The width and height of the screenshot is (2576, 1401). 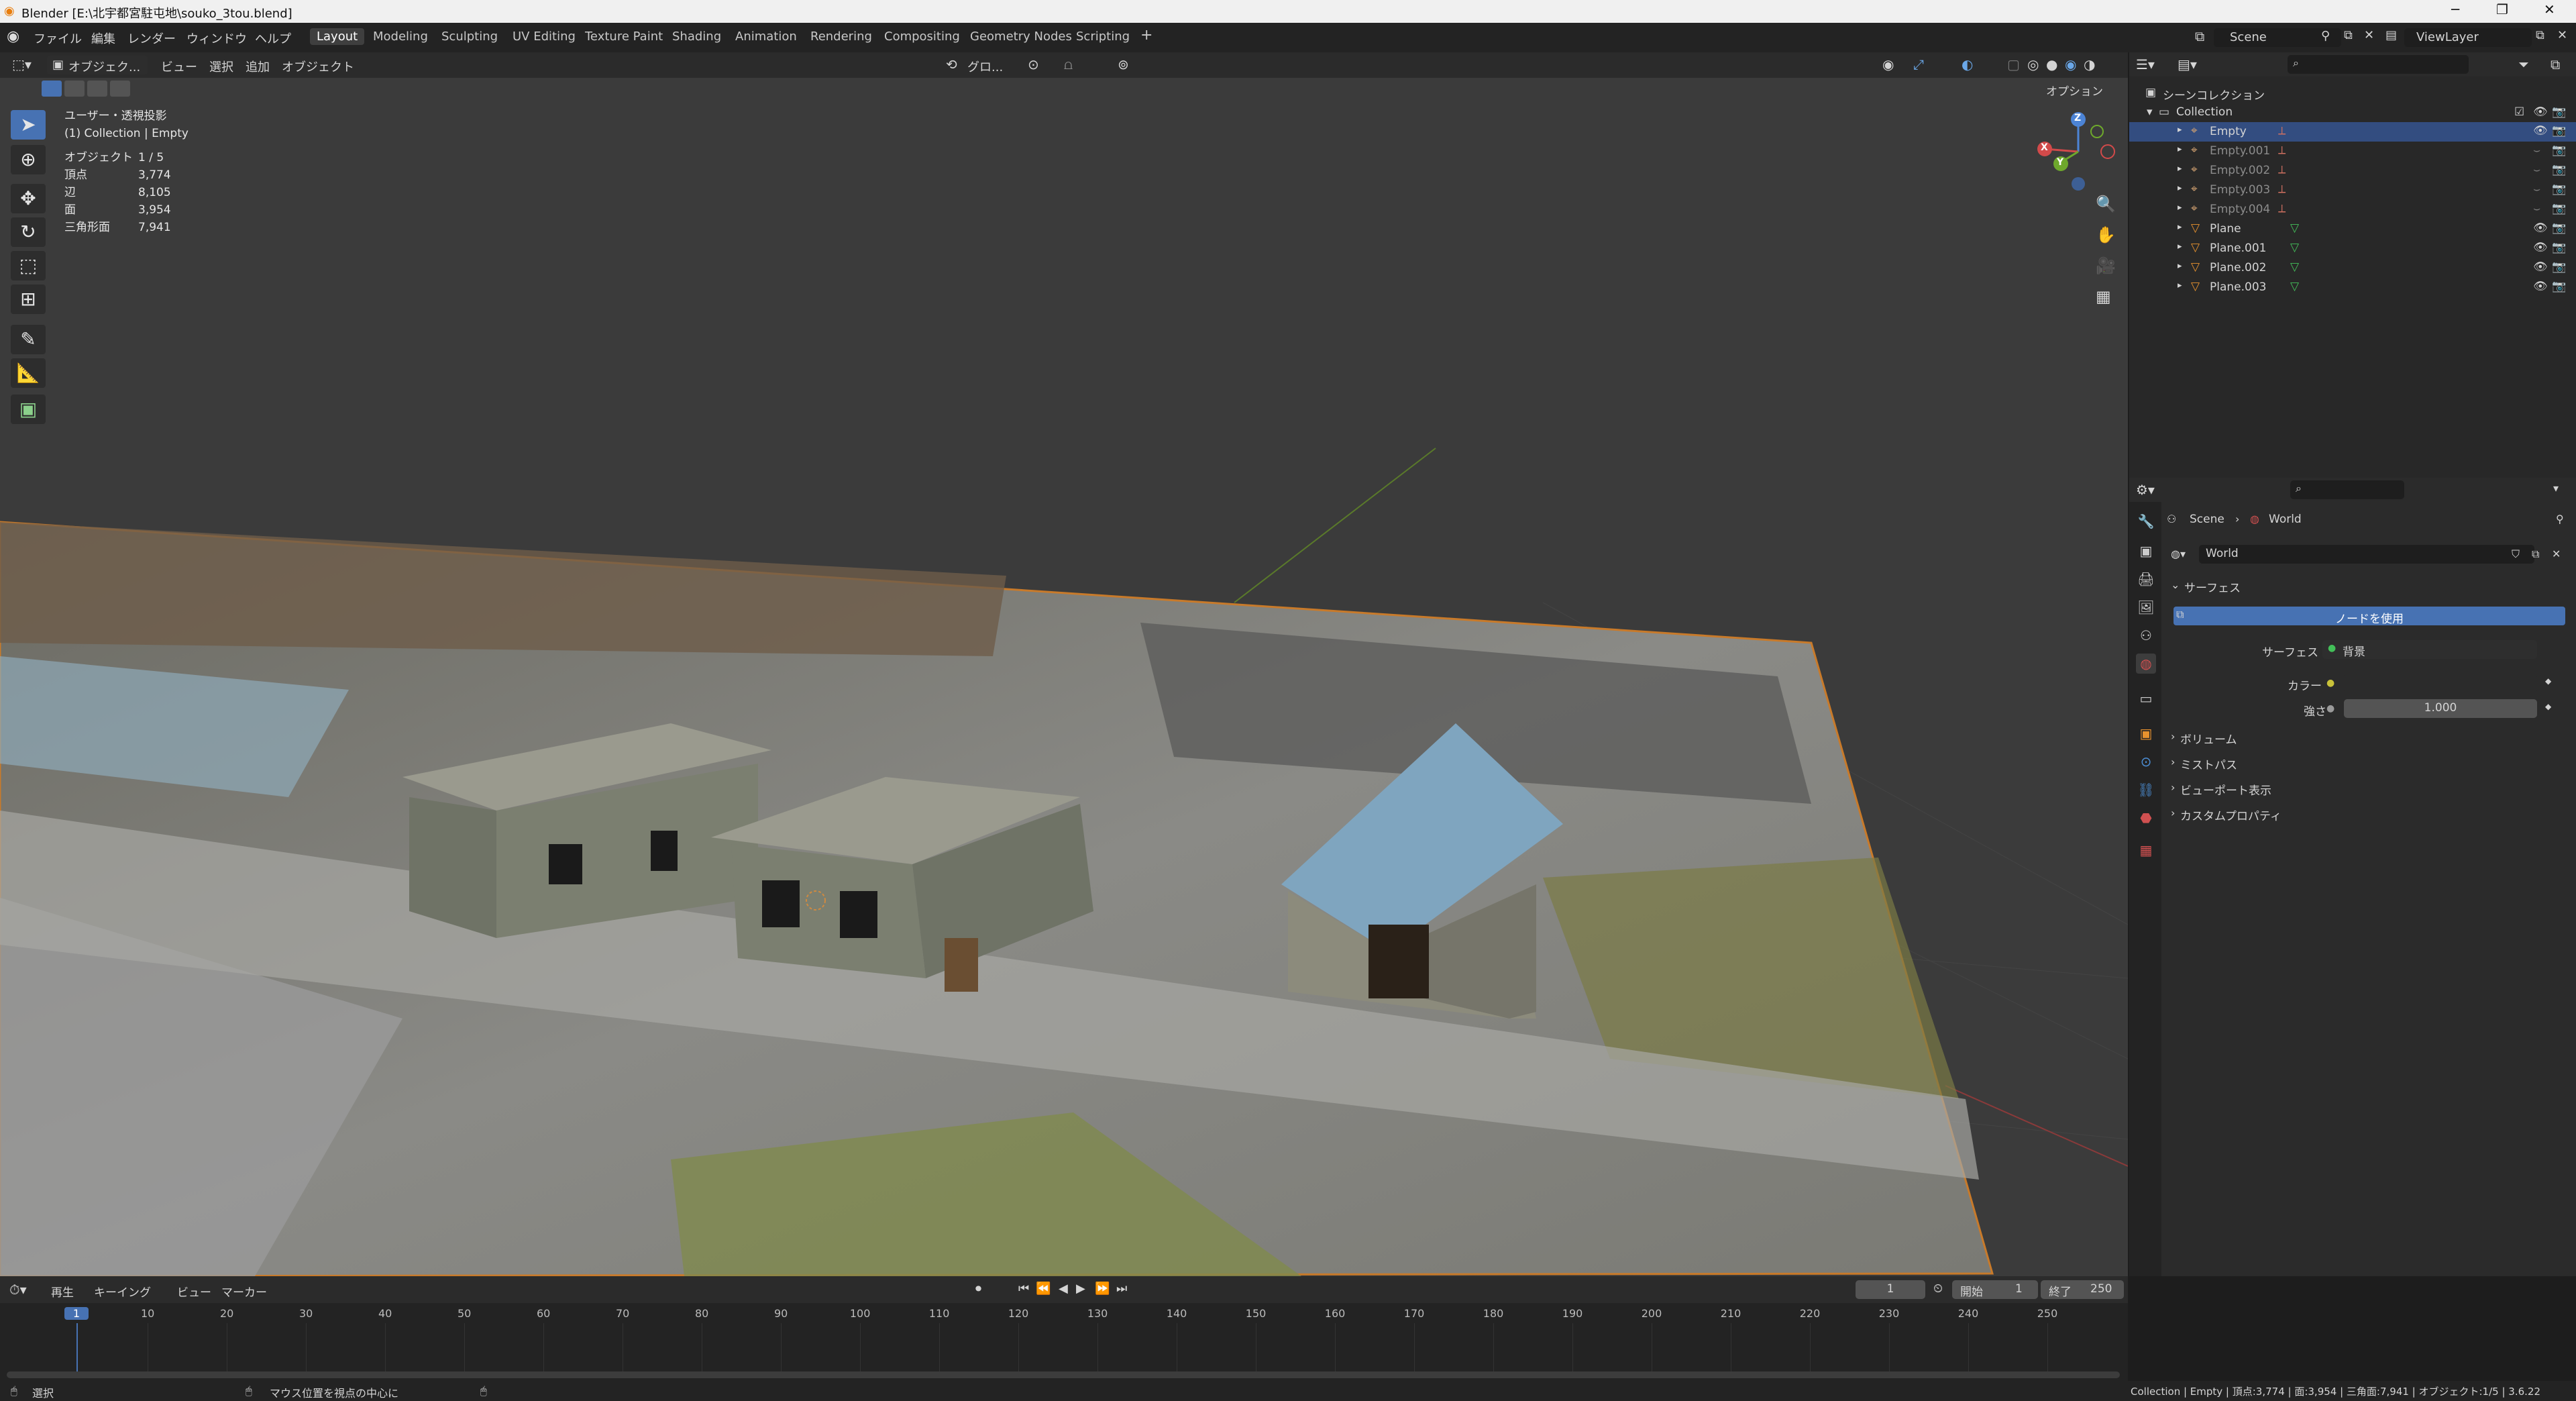 What do you see at coordinates (2282, 131) in the screenshot?
I see `image-data-icon: ⟂` at bounding box center [2282, 131].